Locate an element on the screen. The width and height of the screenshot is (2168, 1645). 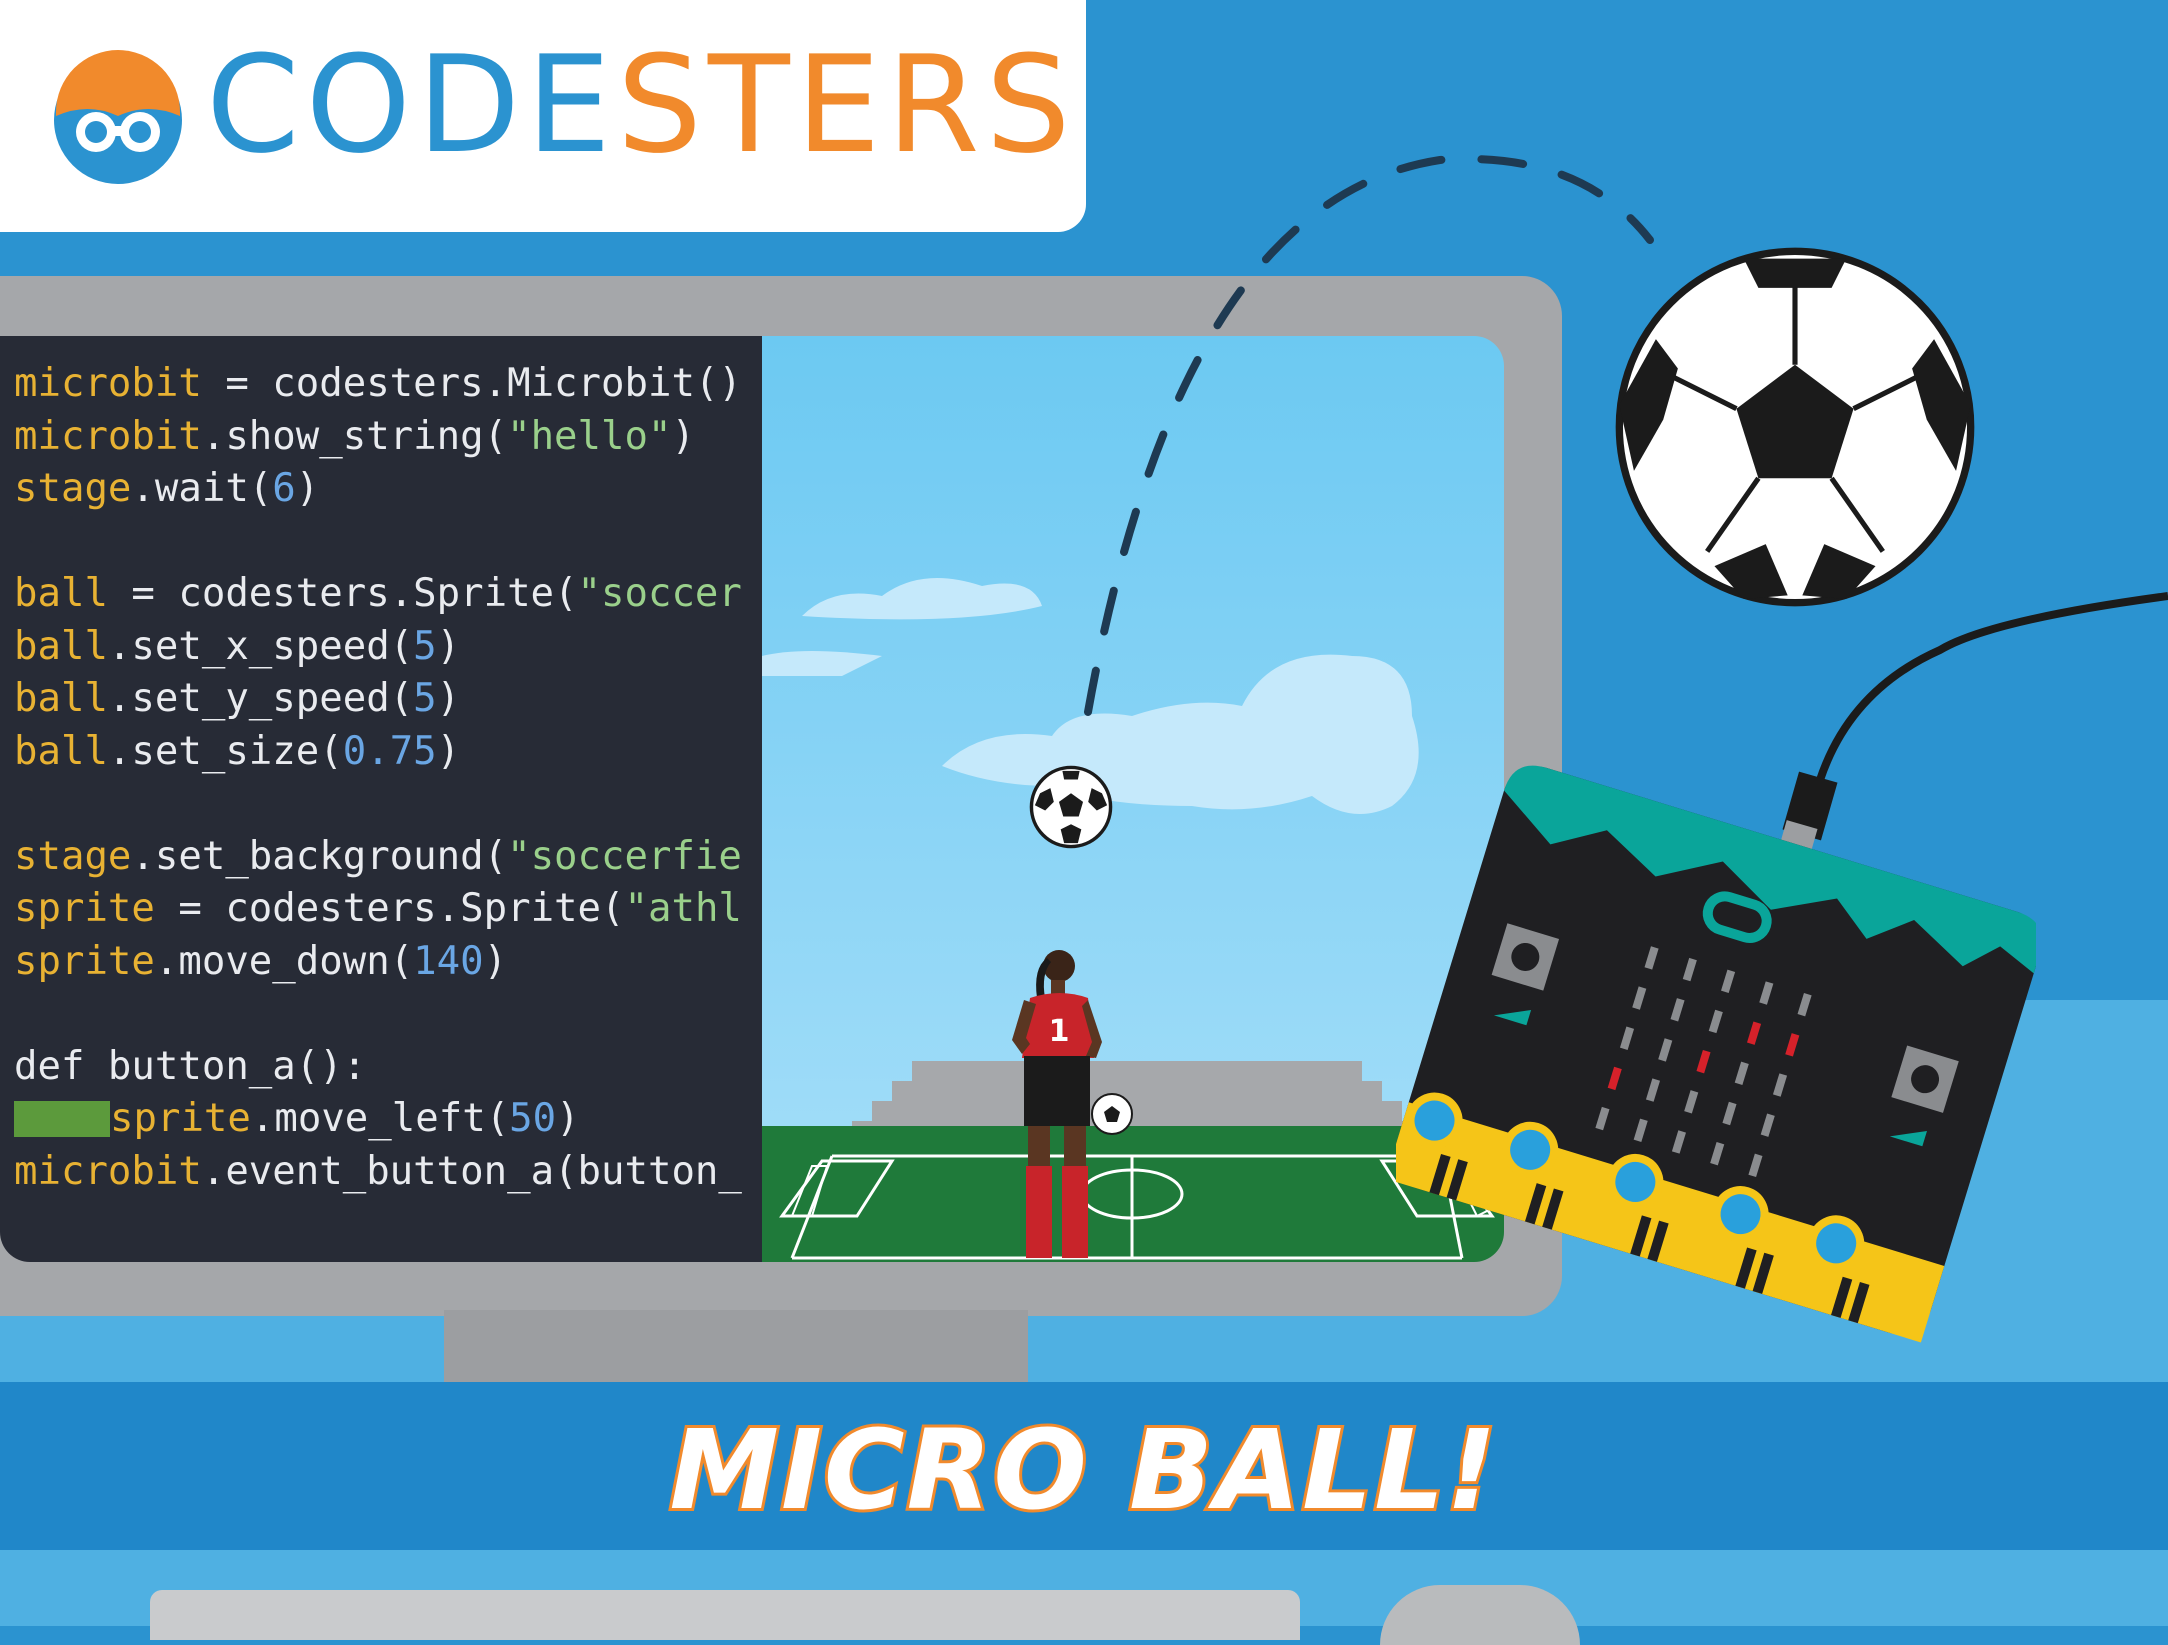
banner-title: MICRO BALL! is located at coordinates (1083, 1470).